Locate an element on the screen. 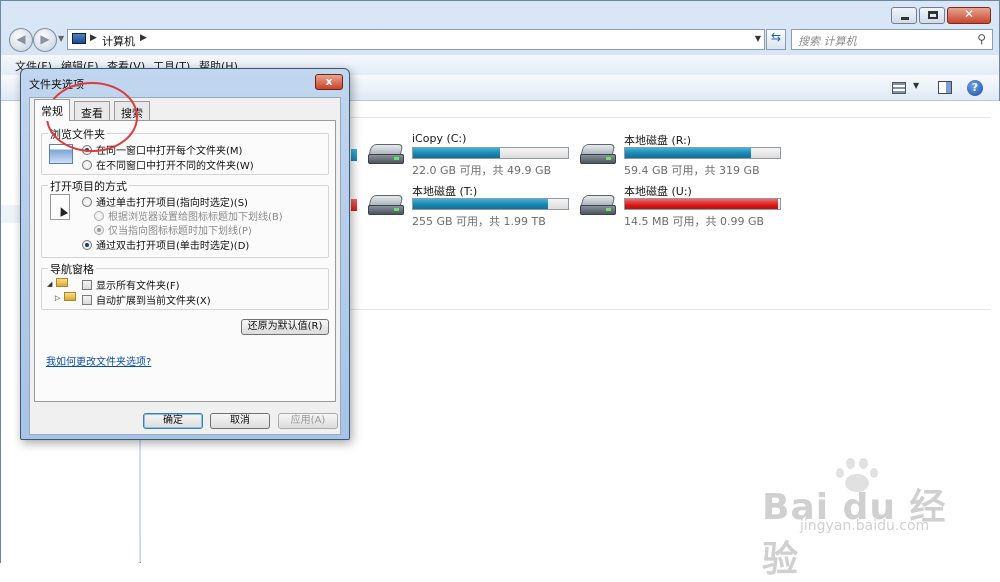  radio-same-window: 在同一窗口中打开每个文件夹(M) is located at coordinates (162, 149).